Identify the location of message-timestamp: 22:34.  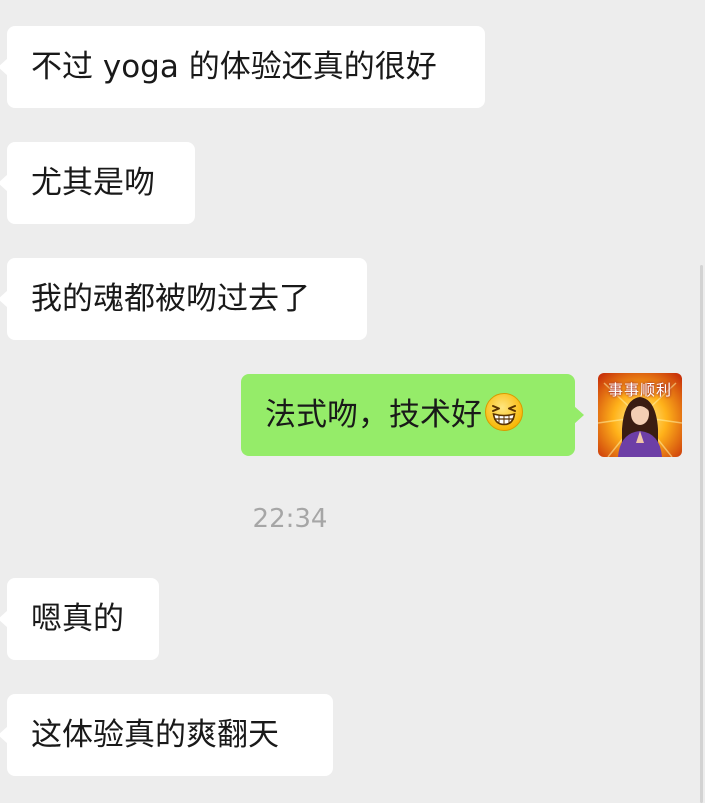
(290, 519).